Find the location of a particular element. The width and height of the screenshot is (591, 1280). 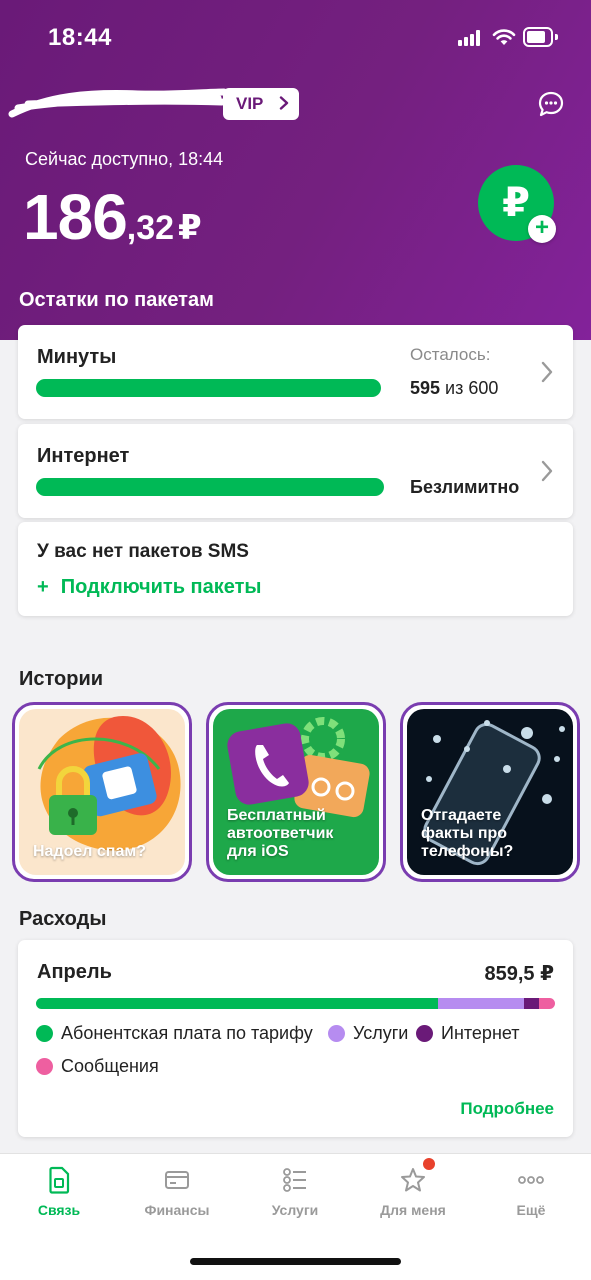

minutes-progress-bar is located at coordinates (208, 388).